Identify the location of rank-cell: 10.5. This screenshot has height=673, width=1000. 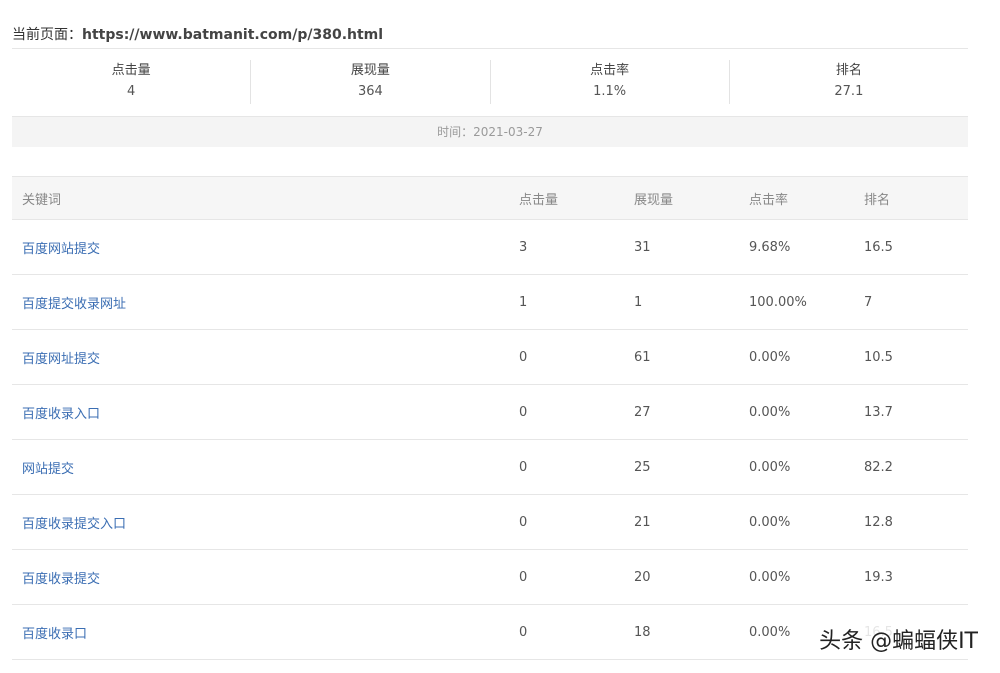
(911, 357).